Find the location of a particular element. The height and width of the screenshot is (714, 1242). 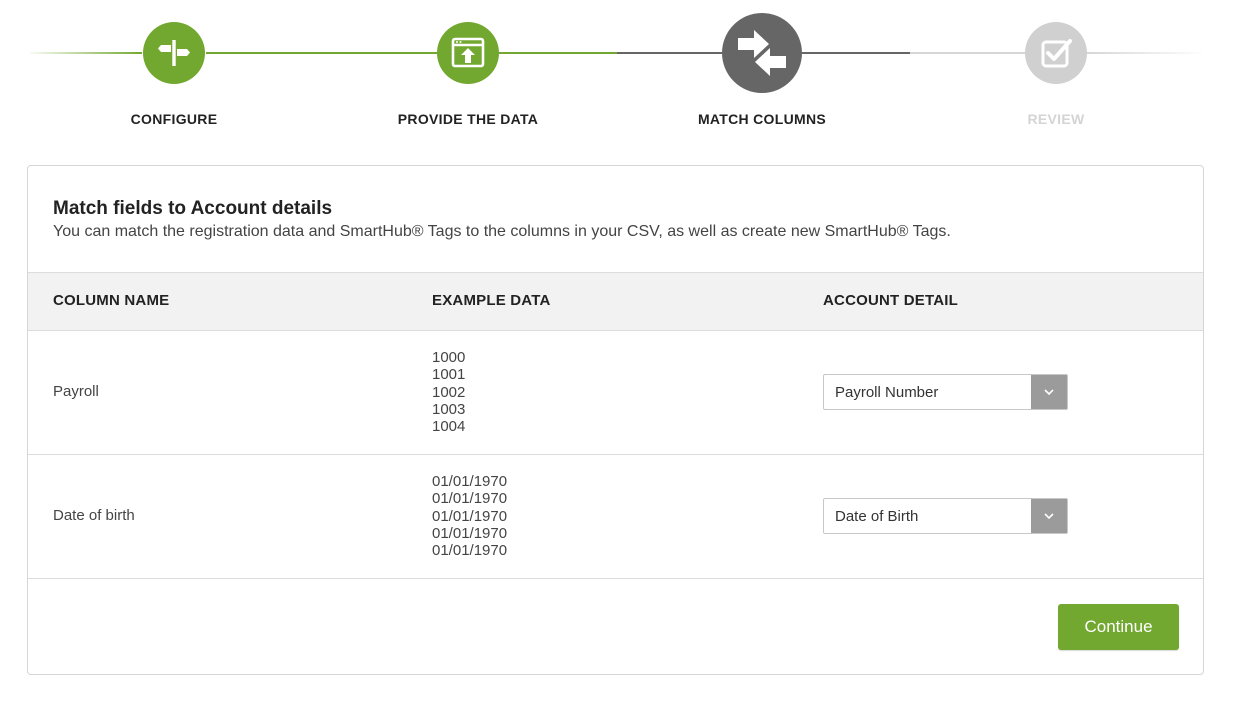

step-review-circle is located at coordinates (1056, 53).